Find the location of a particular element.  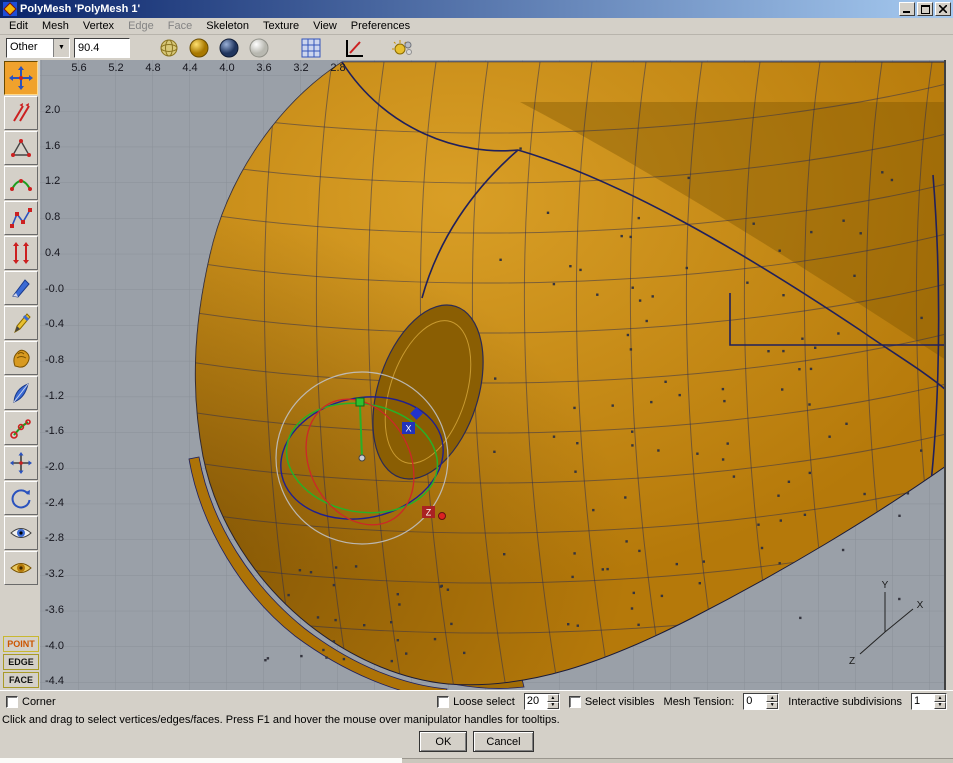

corner-view-icon is located at coordinates (355, 48).